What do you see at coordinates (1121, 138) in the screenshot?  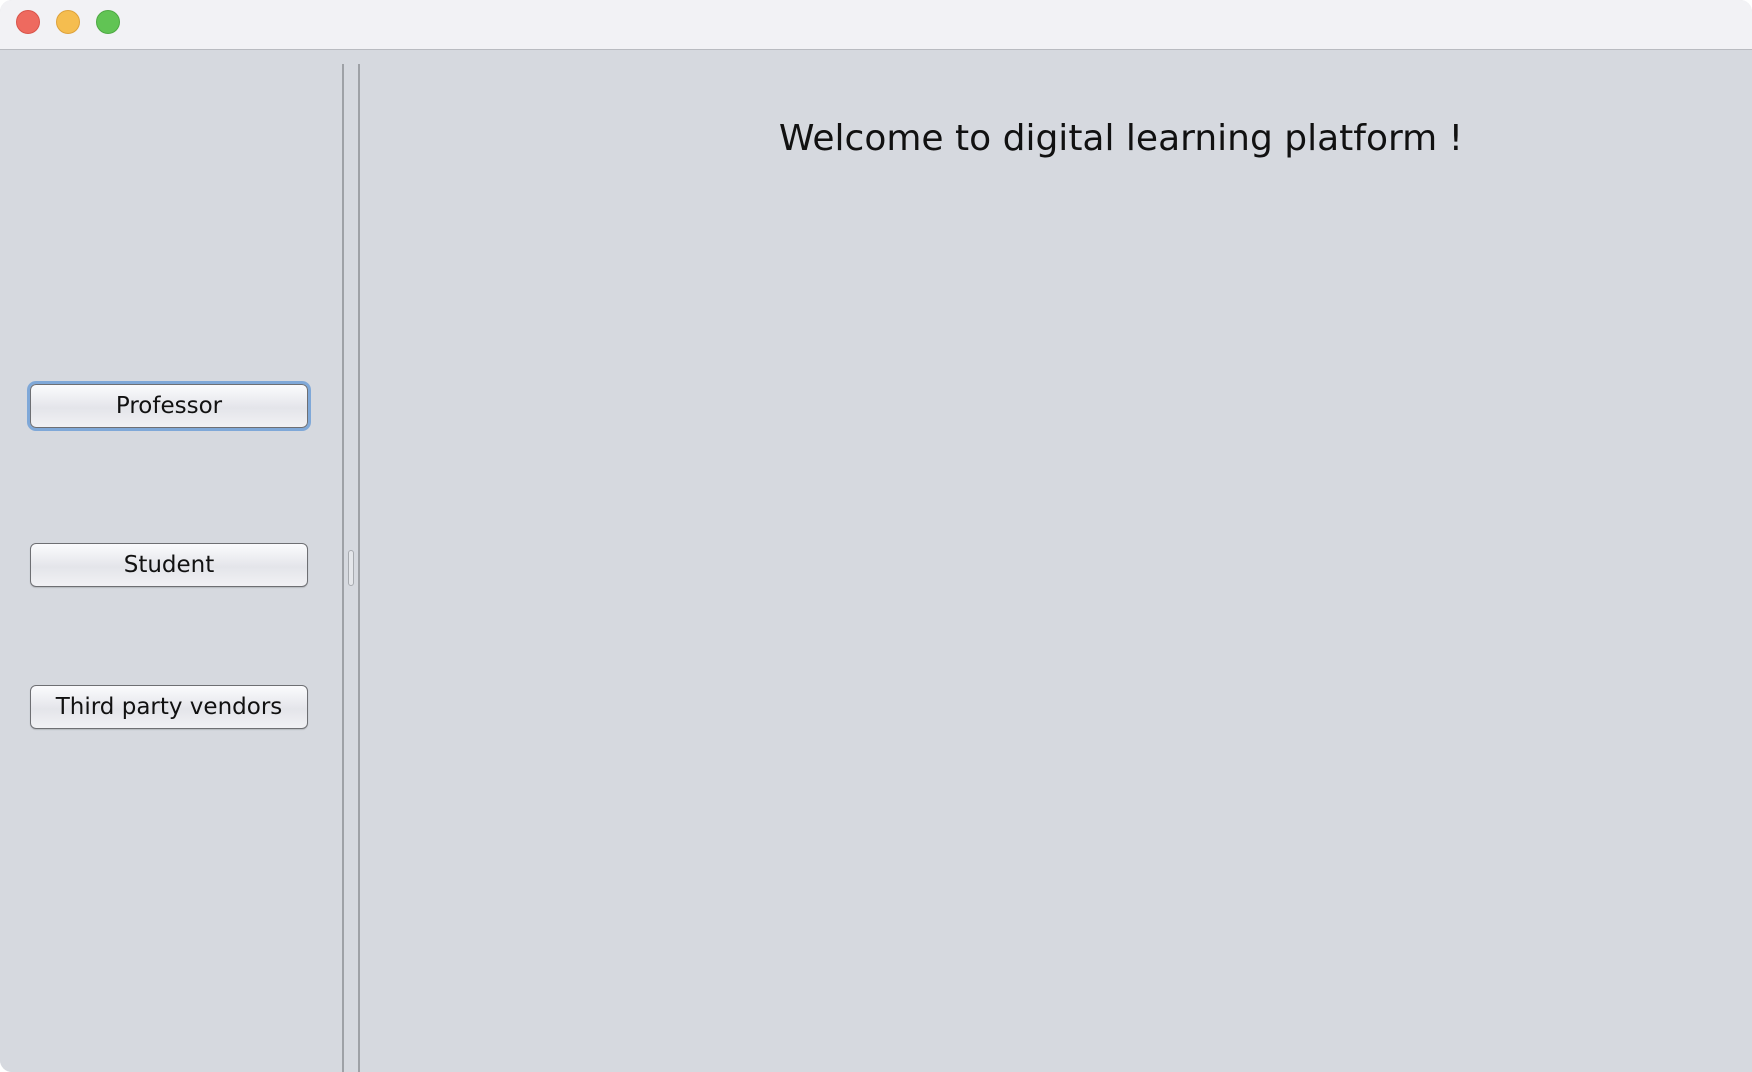 I see `welcome-heading: Welcome to digital learning platform !` at bounding box center [1121, 138].